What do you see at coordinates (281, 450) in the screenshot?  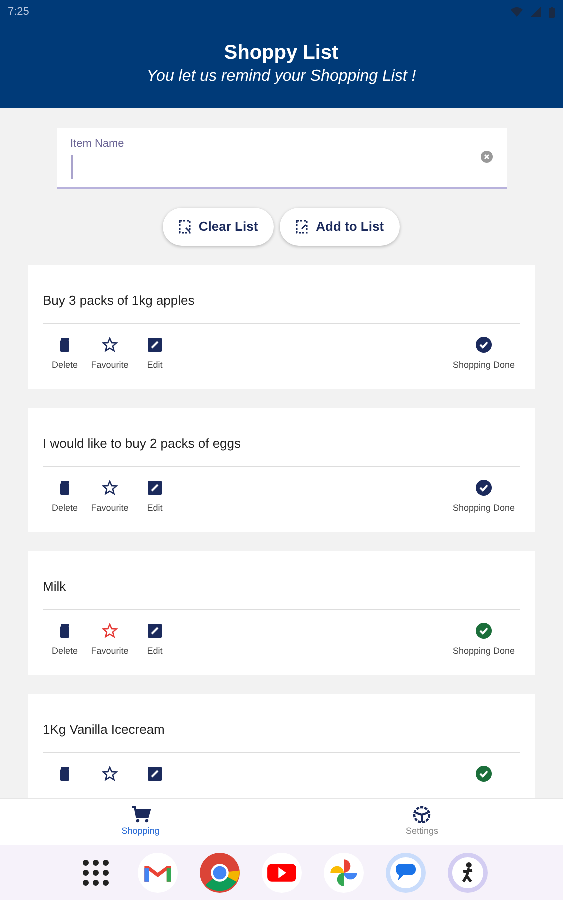 I see `item-text: I would like to buy 2 packs of eggs` at bounding box center [281, 450].